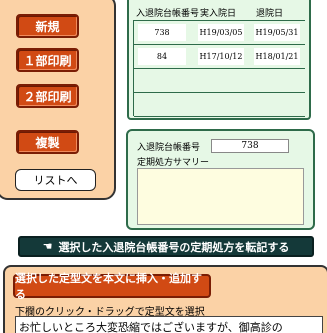 This screenshot has width=327, height=333. What do you see at coordinates (169, 324) in the screenshot?
I see `template-text-list: お忙しいところ大変恐縮ではございますが、御高診の` at bounding box center [169, 324].